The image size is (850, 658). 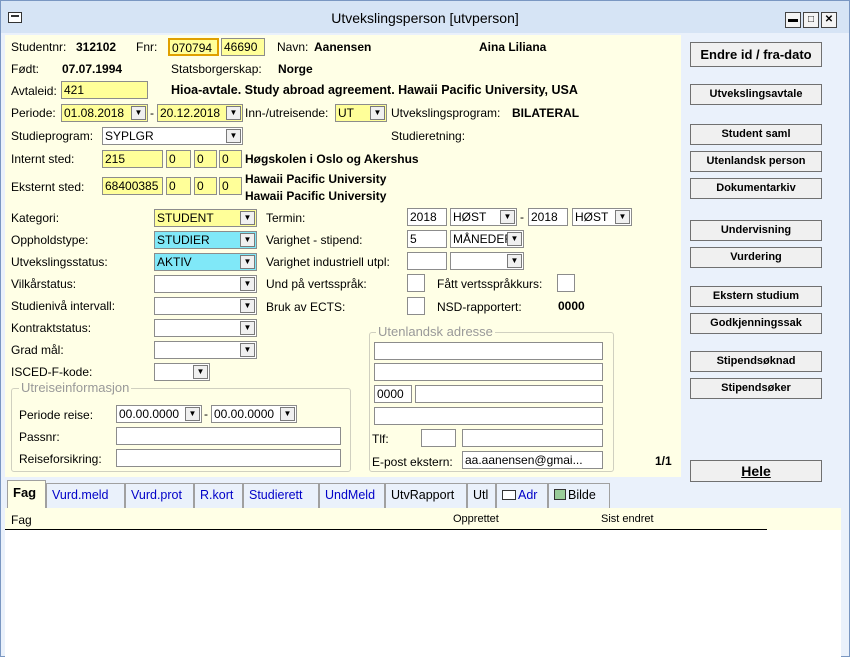 What do you see at coordinates (416, 283) in the screenshot?
I see `und-checkbox` at bounding box center [416, 283].